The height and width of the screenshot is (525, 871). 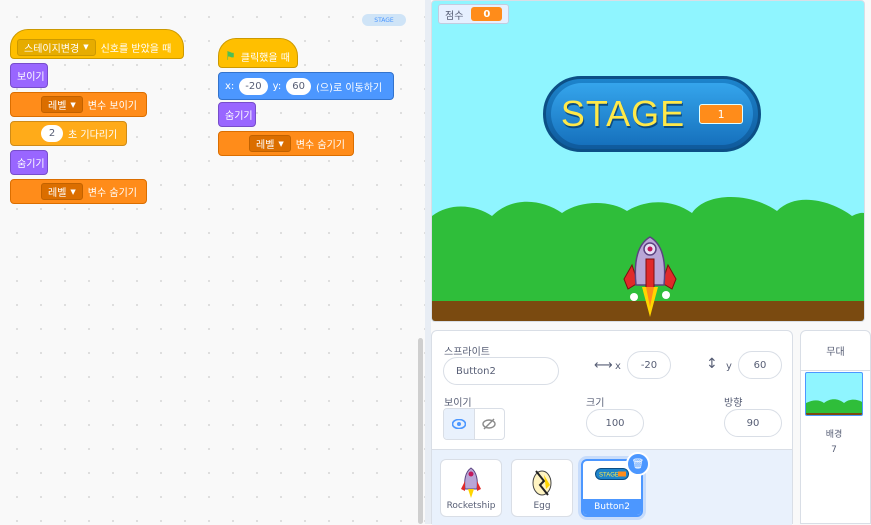 What do you see at coordinates (230, 86) in the screenshot?
I see `x-label: x:` at bounding box center [230, 86].